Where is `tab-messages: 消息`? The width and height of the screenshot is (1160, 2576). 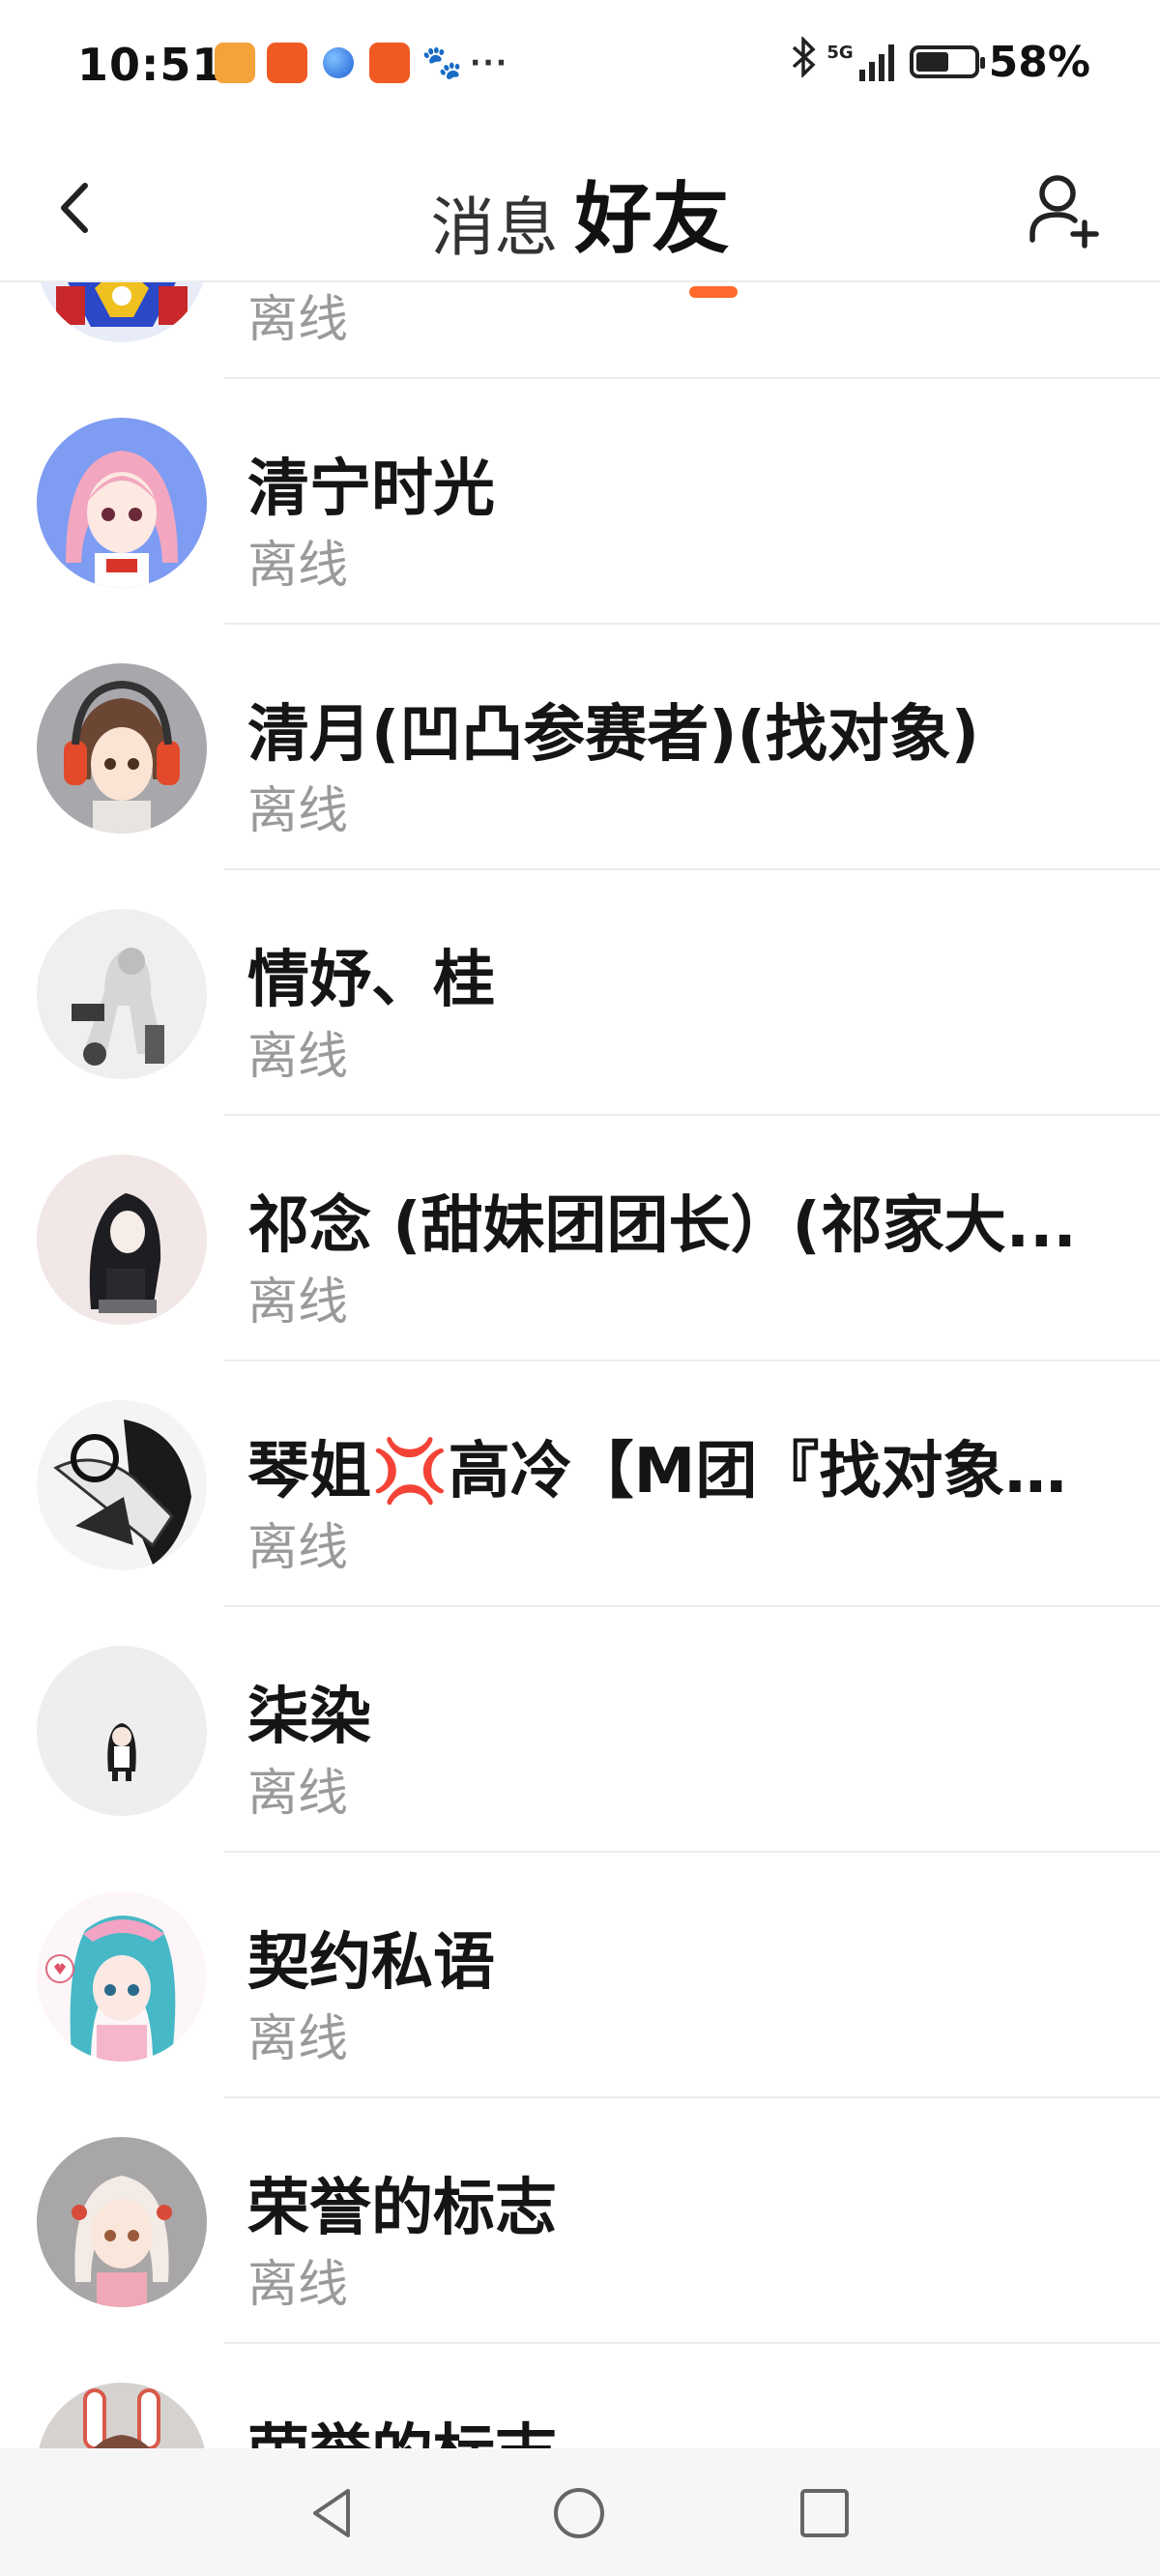
tab-messages: 消息 is located at coordinates (494, 222).